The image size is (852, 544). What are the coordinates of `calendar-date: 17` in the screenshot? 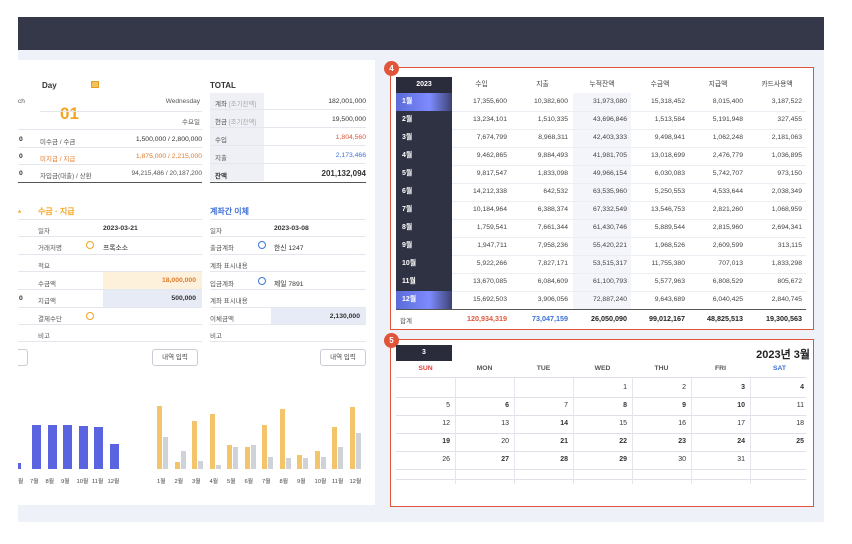 It's located at (718, 423).